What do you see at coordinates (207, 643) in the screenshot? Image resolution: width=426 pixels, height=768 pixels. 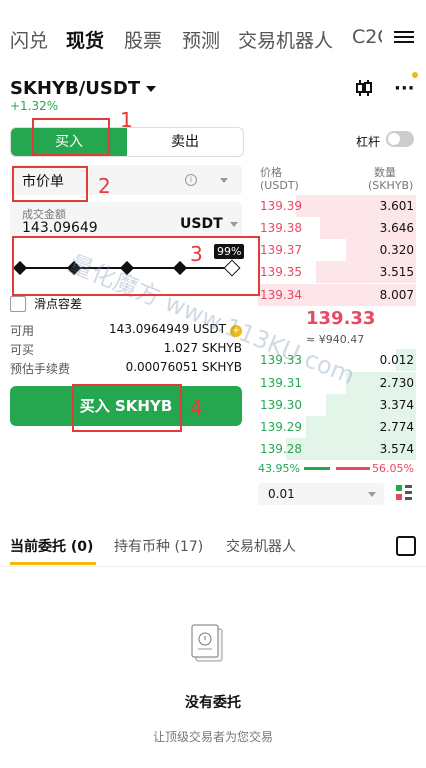 I see `empty-orders-icon` at bounding box center [207, 643].